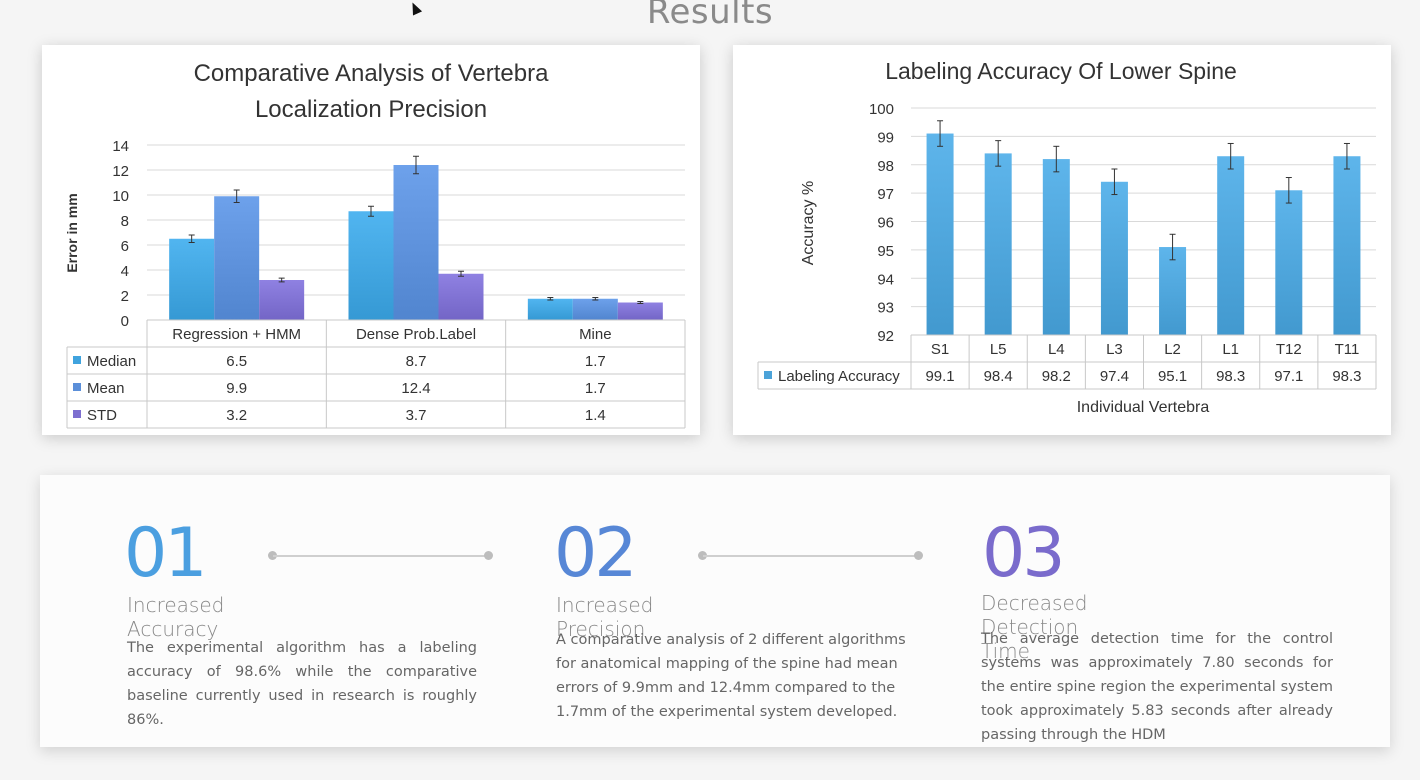 This screenshot has height=780, width=1420. Describe the element at coordinates (371, 73) in the screenshot. I see `chart-title: Comparative Analysis of Vertebra` at that location.